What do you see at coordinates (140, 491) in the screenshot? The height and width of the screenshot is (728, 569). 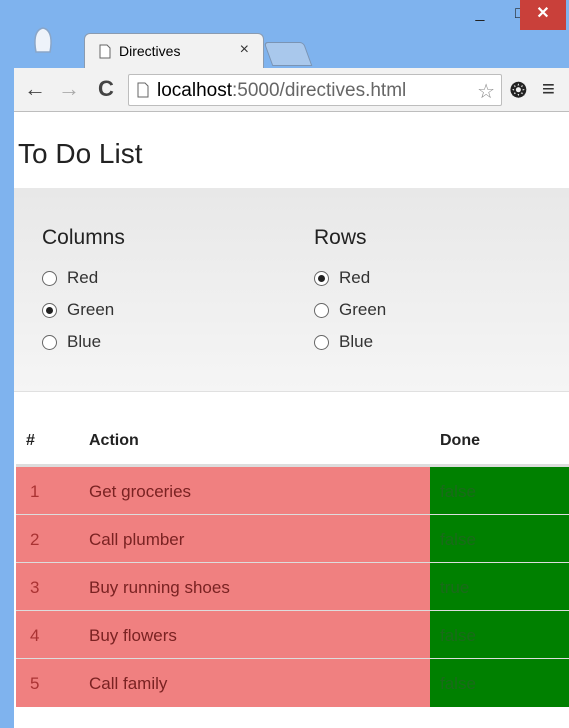 I see `row-action: Get groceries` at bounding box center [140, 491].